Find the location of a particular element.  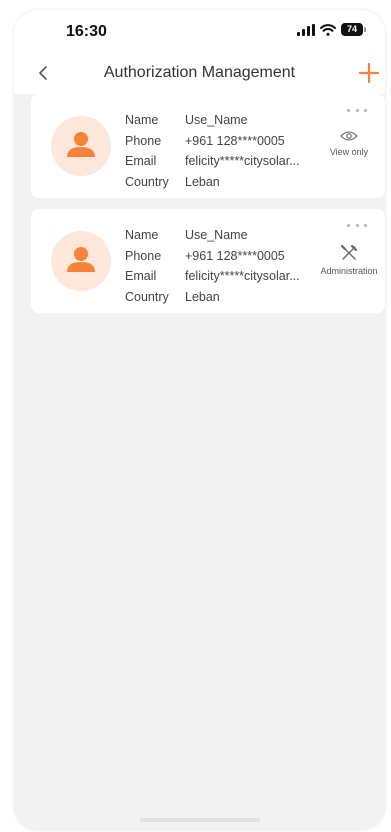

role-indicator: View only is located at coordinates (349, 143).